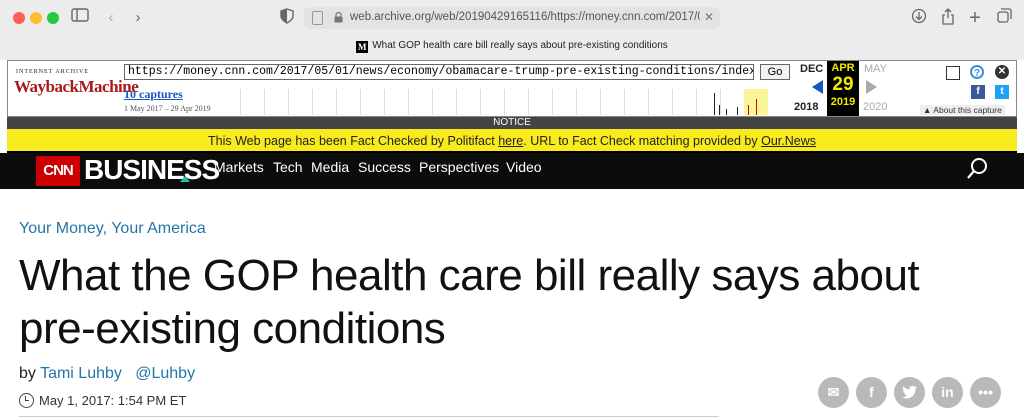 The width and height of the screenshot is (1024, 419). I want to click on captures-link: 10 captures, so click(153, 94).